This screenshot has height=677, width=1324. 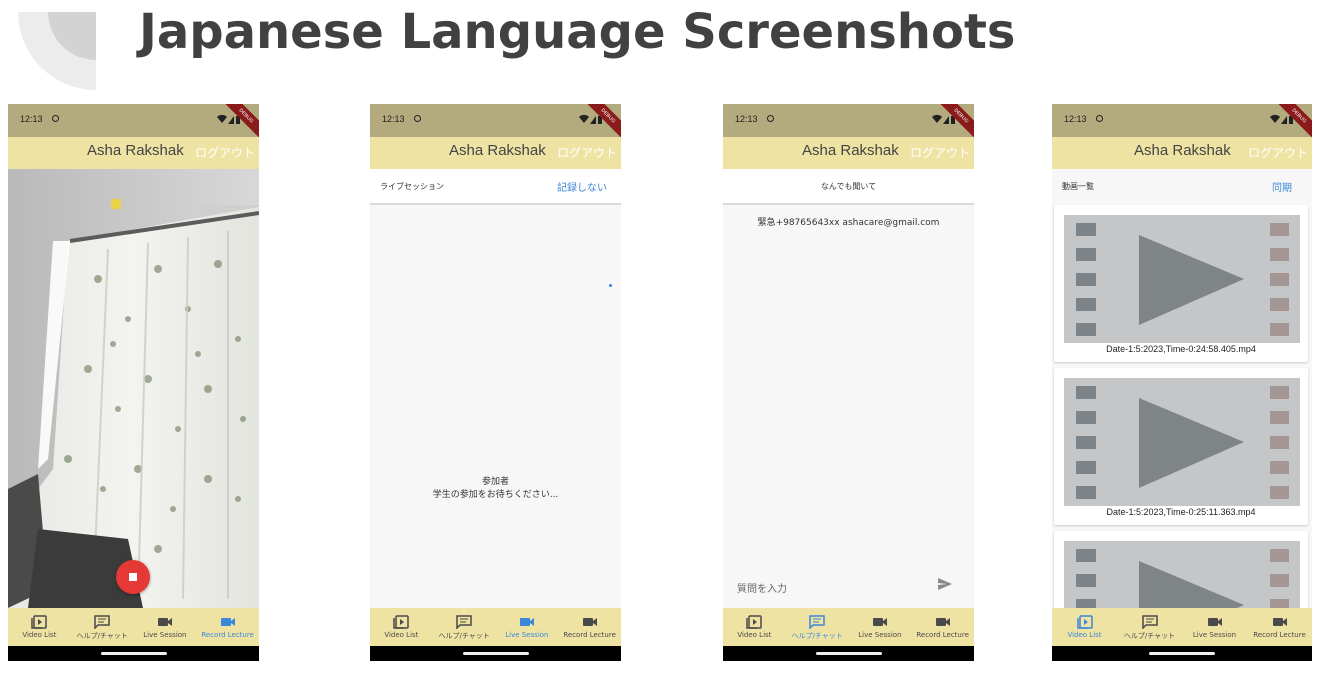 I want to click on live-session-header: ライブセッション 記録しない, so click(x=495, y=187).